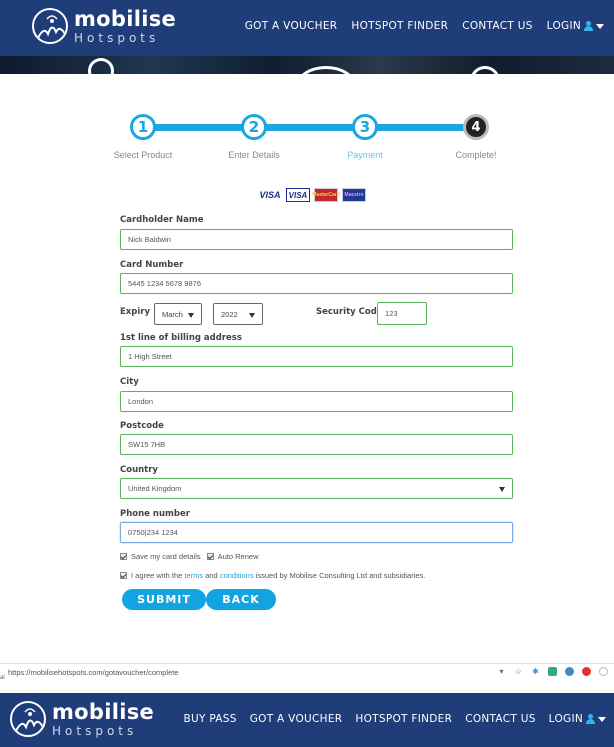 The image size is (614, 747). What do you see at coordinates (152, 265) in the screenshot?
I see `card-number-label: Card Number` at bounding box center [152, 265].